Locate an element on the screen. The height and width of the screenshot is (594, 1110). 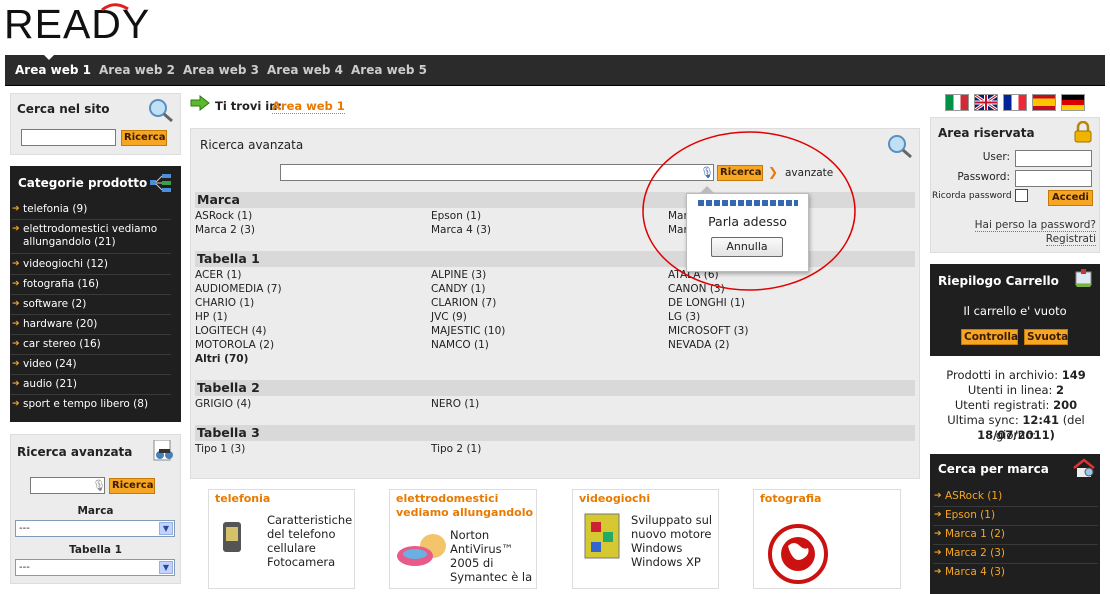
marca-select: --- ▼ is located at coordinates (95, 528).